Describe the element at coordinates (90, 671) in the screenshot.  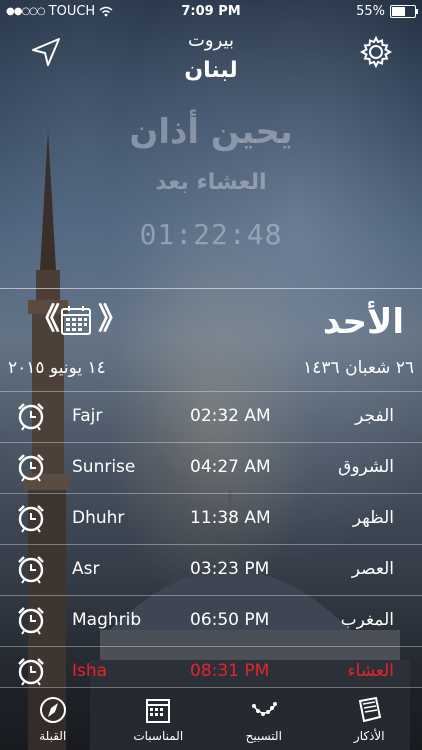
I see `prayer-name-en: Isha` at that location.